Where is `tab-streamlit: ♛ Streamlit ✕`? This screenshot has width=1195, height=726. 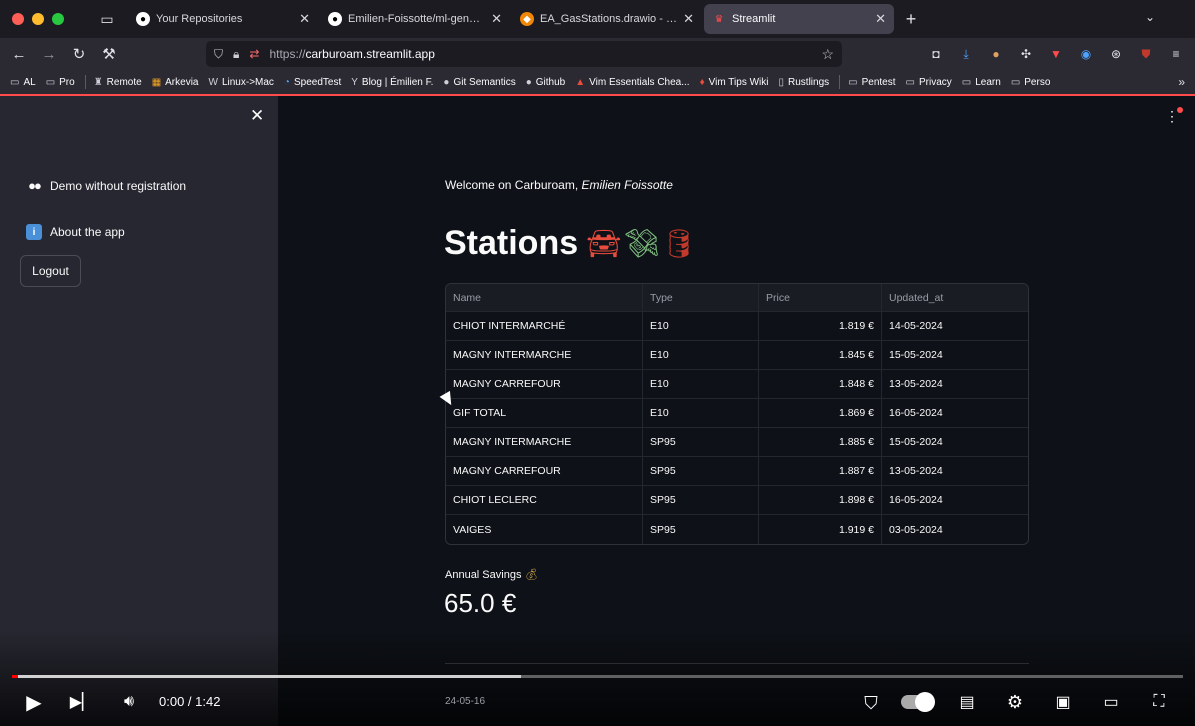
tab-streamlit: ♛ Streamlit ✕ is located at coordinates (799, 19).